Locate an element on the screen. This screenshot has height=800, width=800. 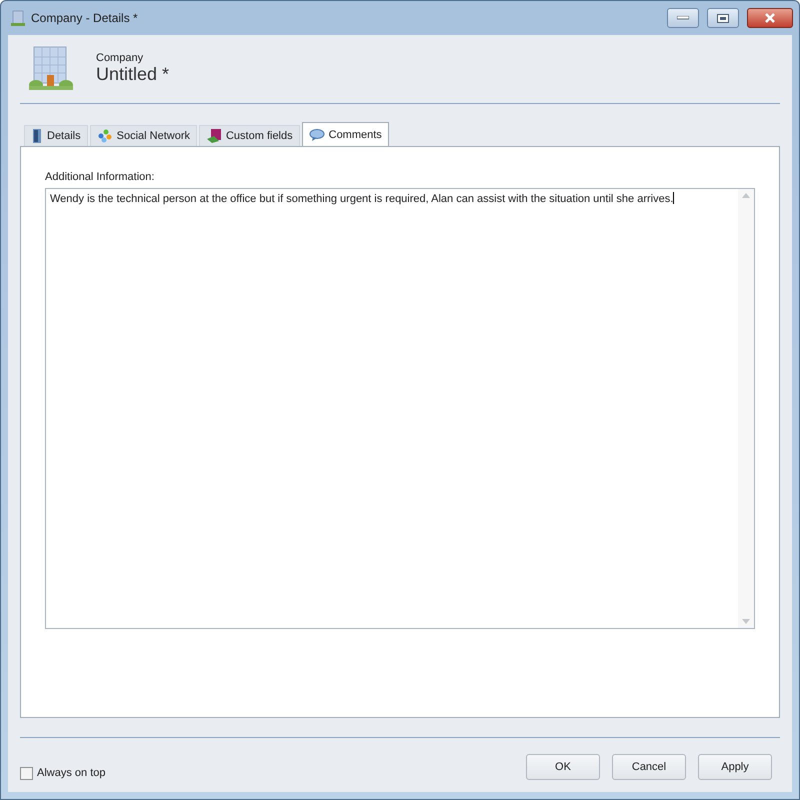
maximize-button is located at coordinates (723, 18).